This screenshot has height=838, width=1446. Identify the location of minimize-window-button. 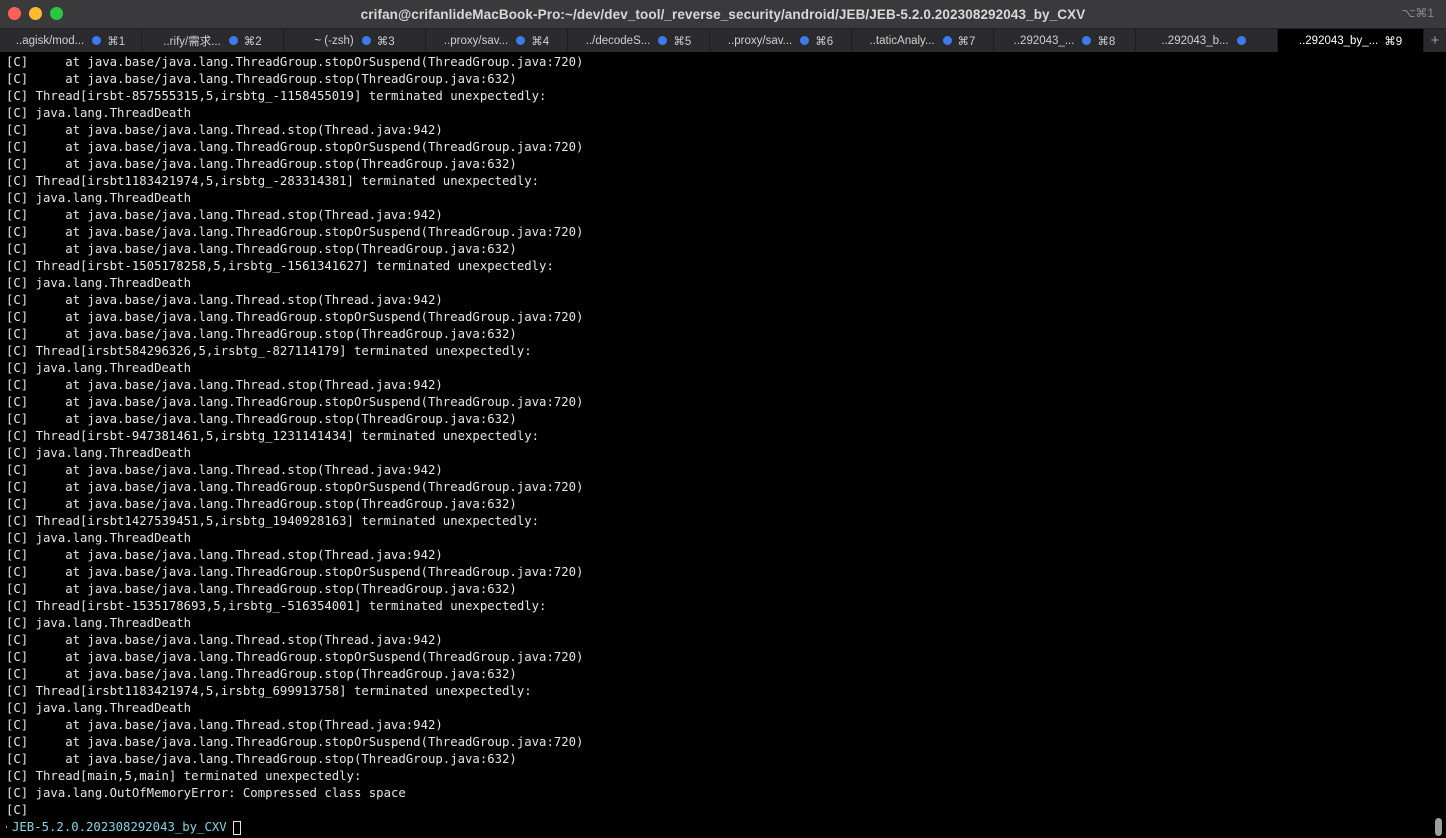
(35, 13).